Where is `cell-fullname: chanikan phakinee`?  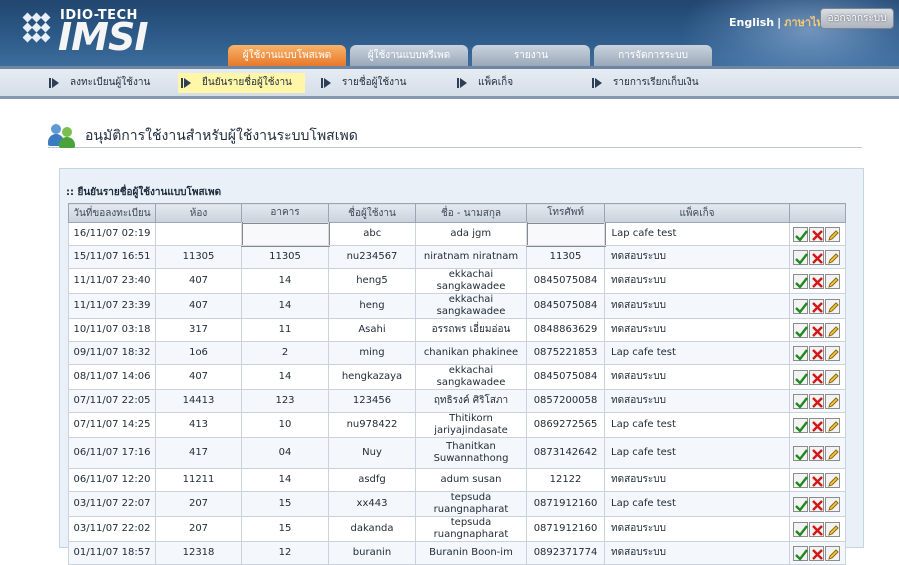 cell-fullname: chanikan phakinee is located at coordinates (471, 353).